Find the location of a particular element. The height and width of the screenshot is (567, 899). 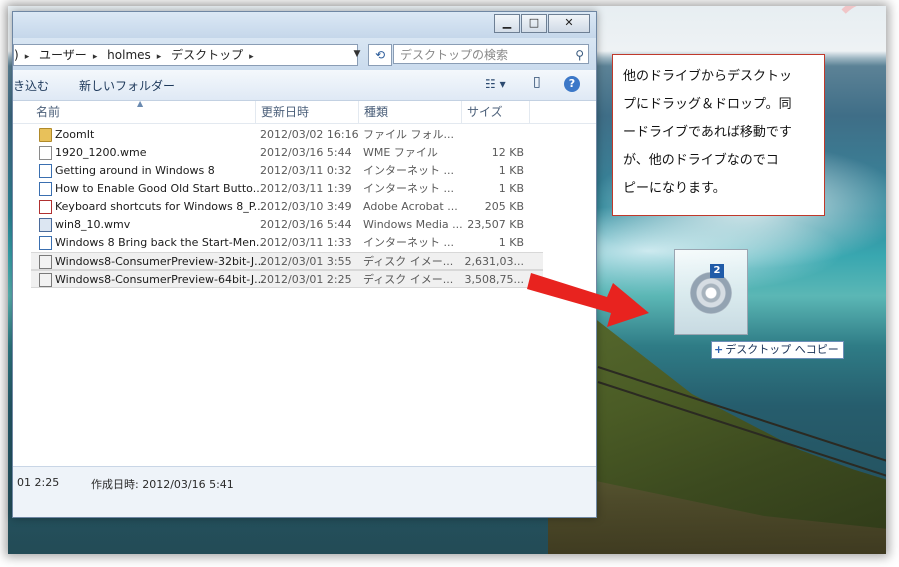

address-row: ) ▸ ユーザー ▸ holmes ▸ デスクトップ ▸ ▼ ⟲ デスクトップの検索 ⚲ is located at coordinates (304, 54).